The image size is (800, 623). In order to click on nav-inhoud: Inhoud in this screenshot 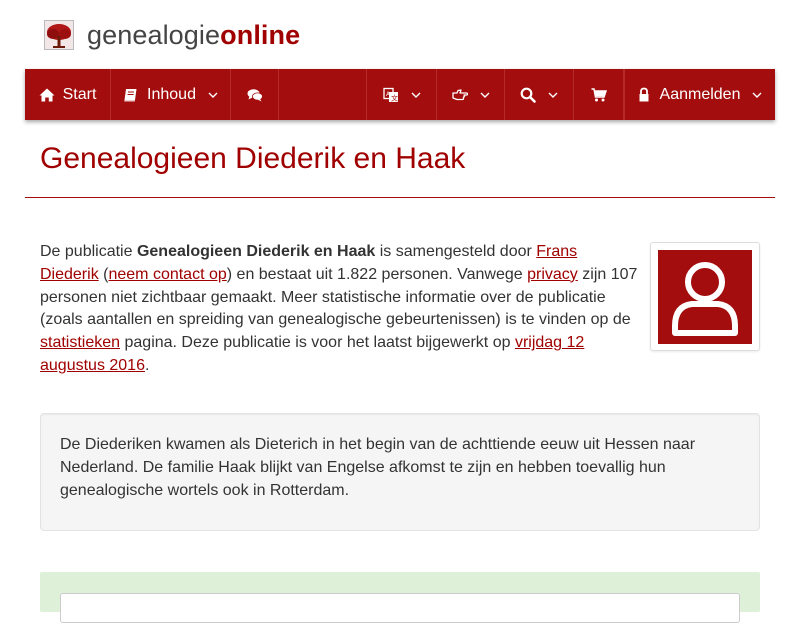, I will do `click(171, 94)`.